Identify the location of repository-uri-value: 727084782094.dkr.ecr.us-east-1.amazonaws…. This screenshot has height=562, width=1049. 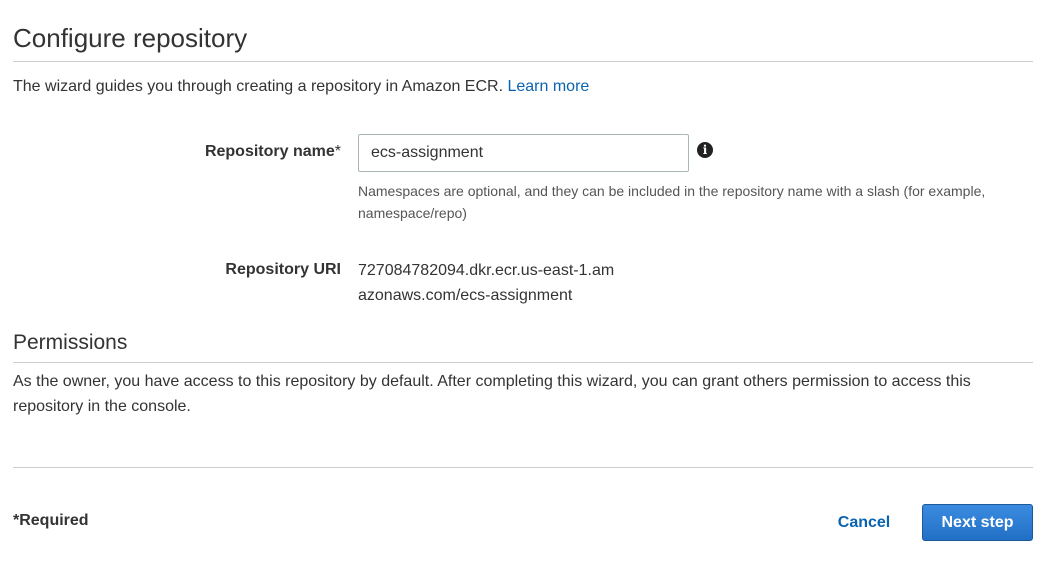
(486, 283).